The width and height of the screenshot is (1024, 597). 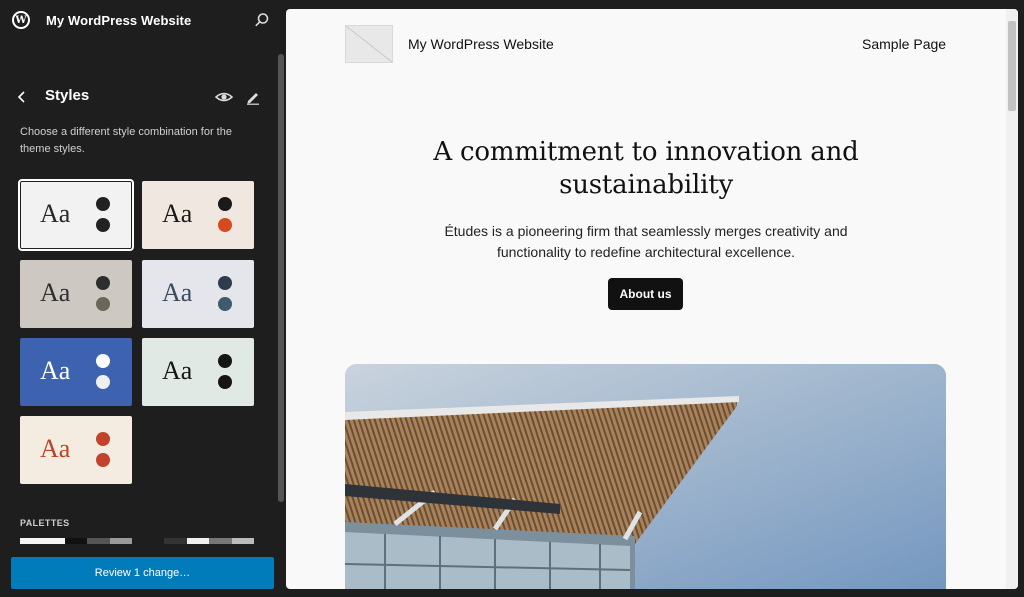 I want to click on style-variation-3: Aa, so click(x=76, y=294).